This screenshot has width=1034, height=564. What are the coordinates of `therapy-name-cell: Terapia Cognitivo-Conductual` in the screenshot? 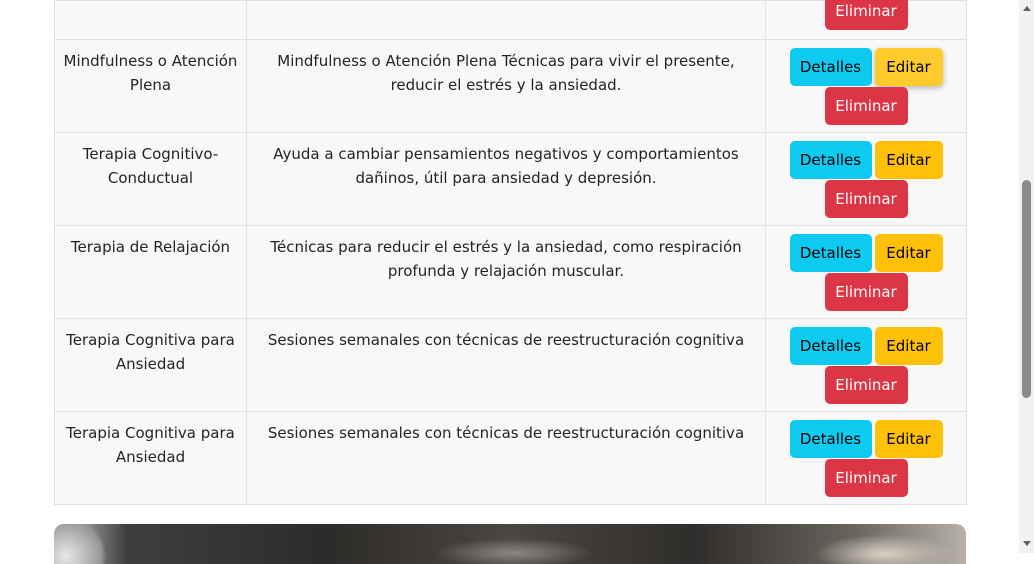 It's located at (150, 179).